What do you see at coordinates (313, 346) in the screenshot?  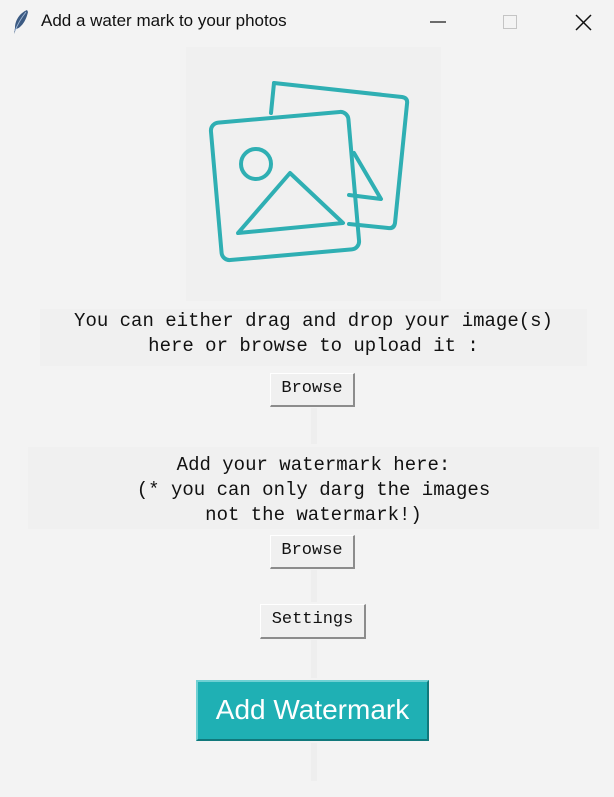 I see `upload-instruction-line2: here or browse to upload it :` at bounding box center [313, 346].